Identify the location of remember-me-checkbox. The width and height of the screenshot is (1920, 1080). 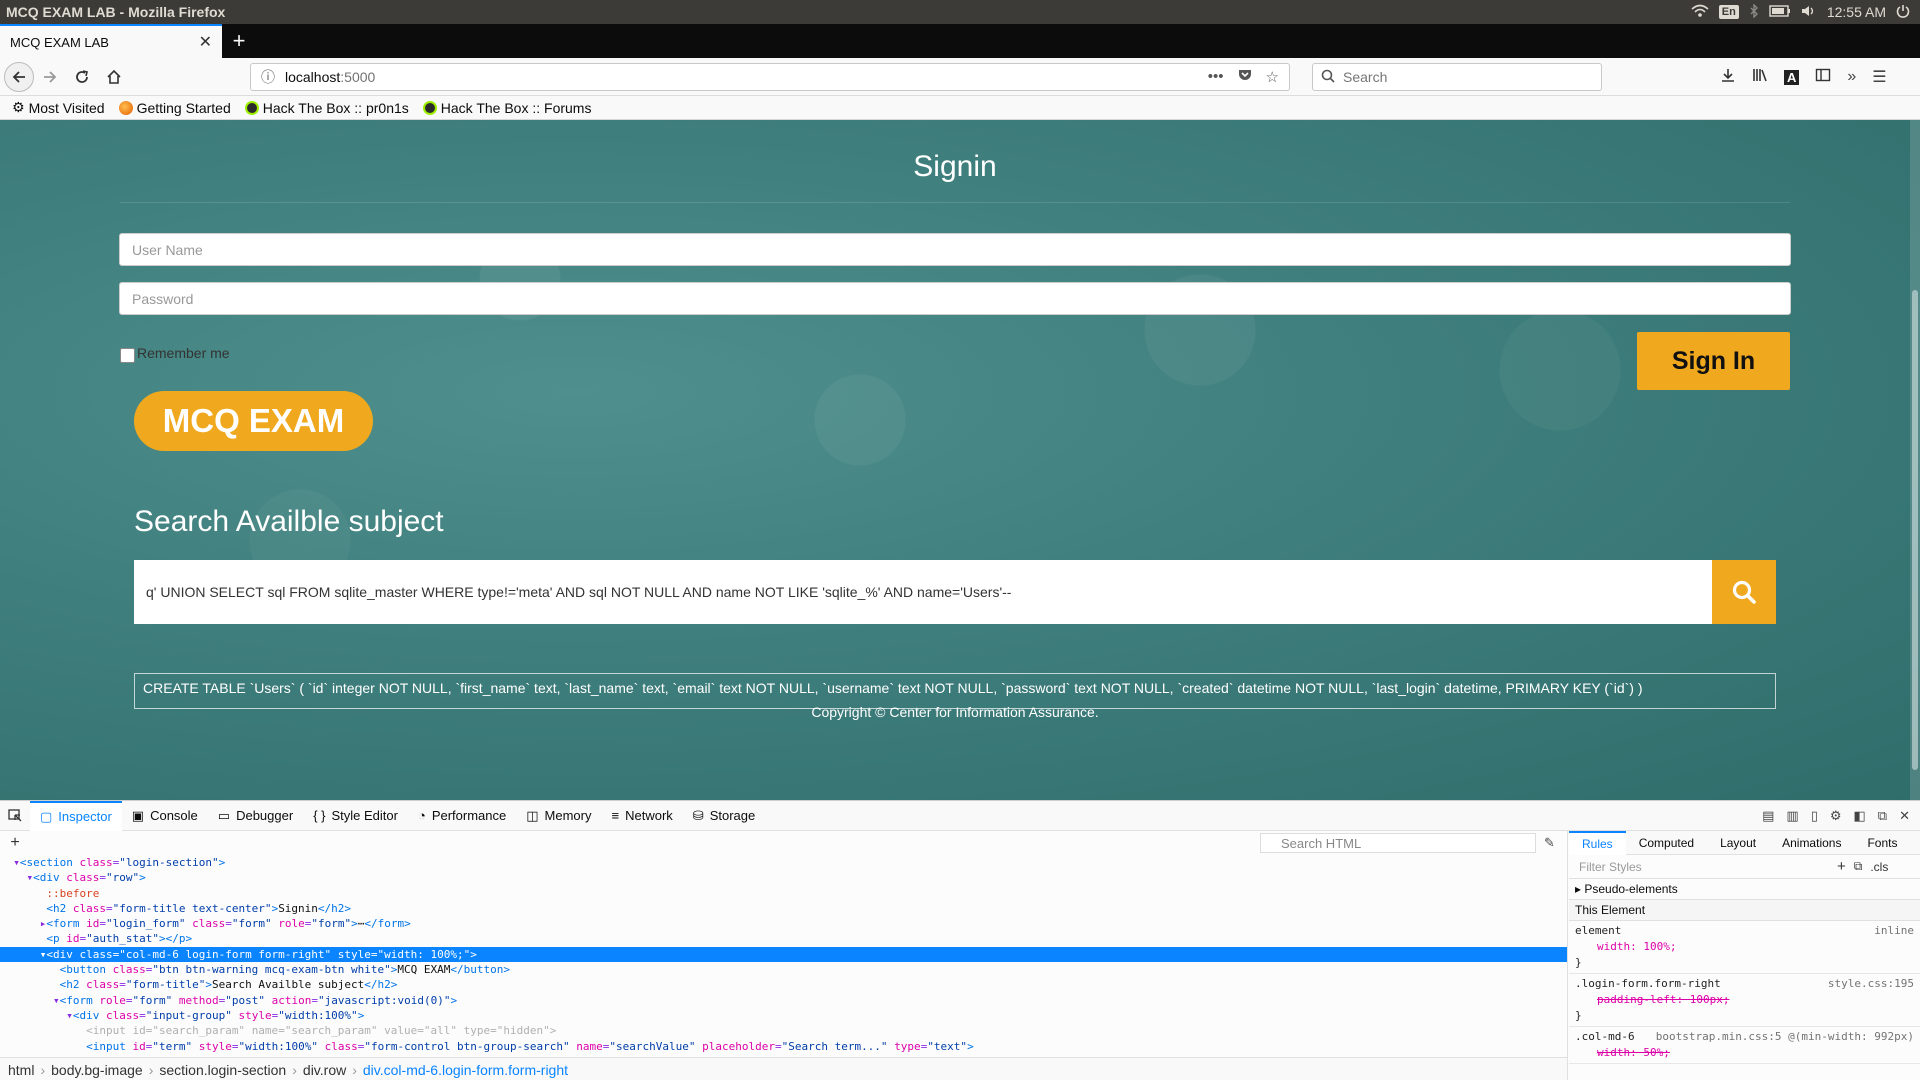
(127, 355).